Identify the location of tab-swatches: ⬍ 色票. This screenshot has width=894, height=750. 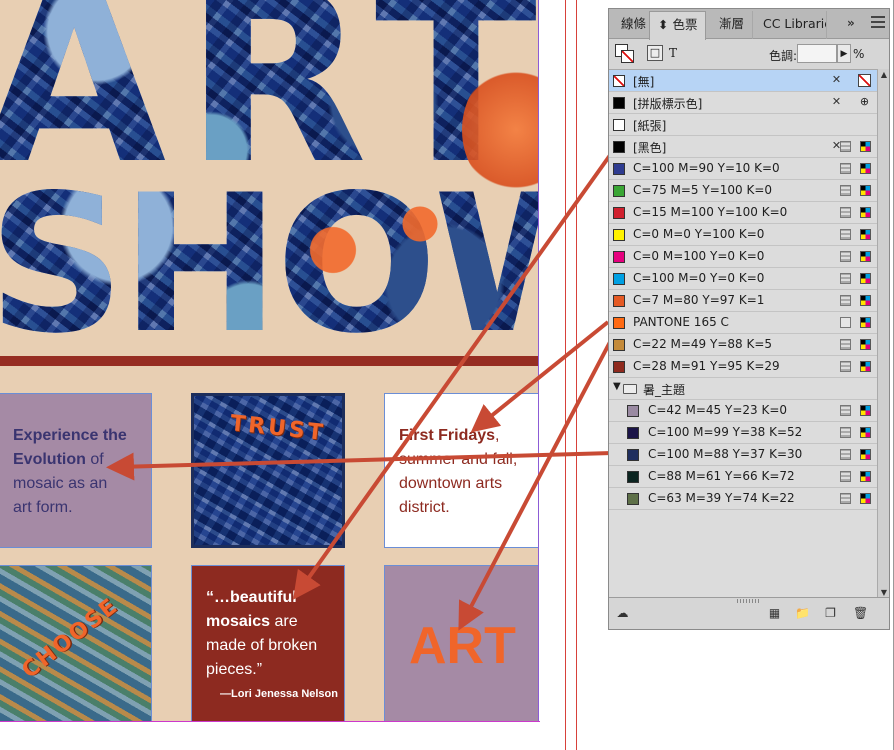
(678, 25).